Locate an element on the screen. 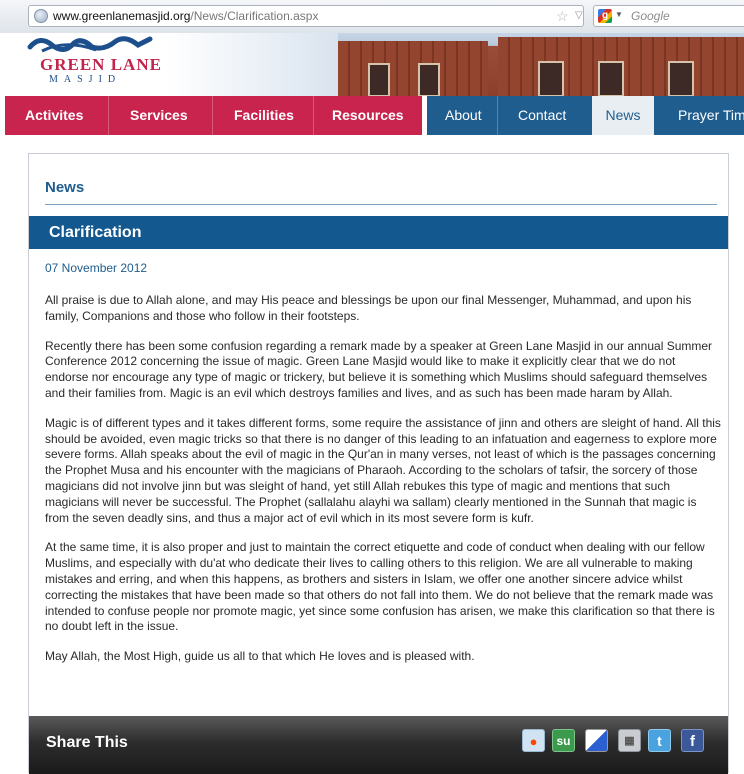  nav-prayer-times: Prayer Tim is located at coordinates (711, 115).